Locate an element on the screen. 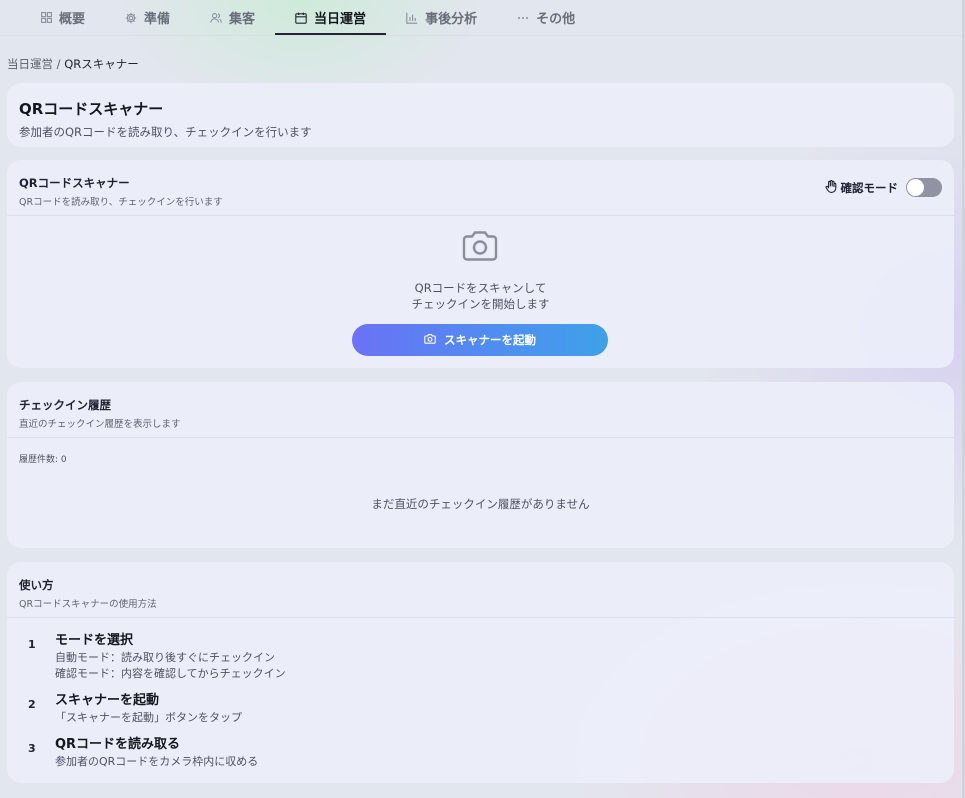 The image size is (965, 798). tab-label: 概要 is located at coordinates (72, 19).